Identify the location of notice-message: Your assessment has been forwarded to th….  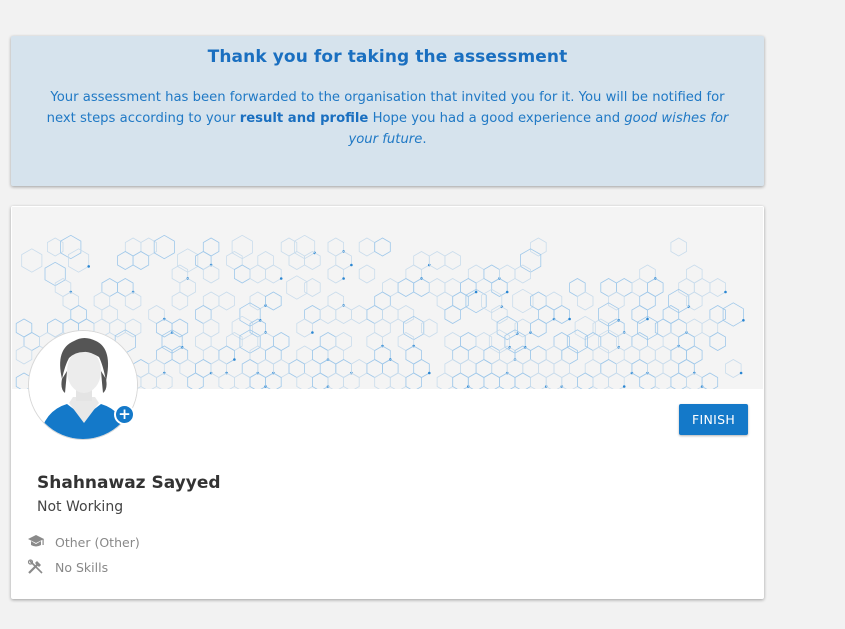
(387, 118).